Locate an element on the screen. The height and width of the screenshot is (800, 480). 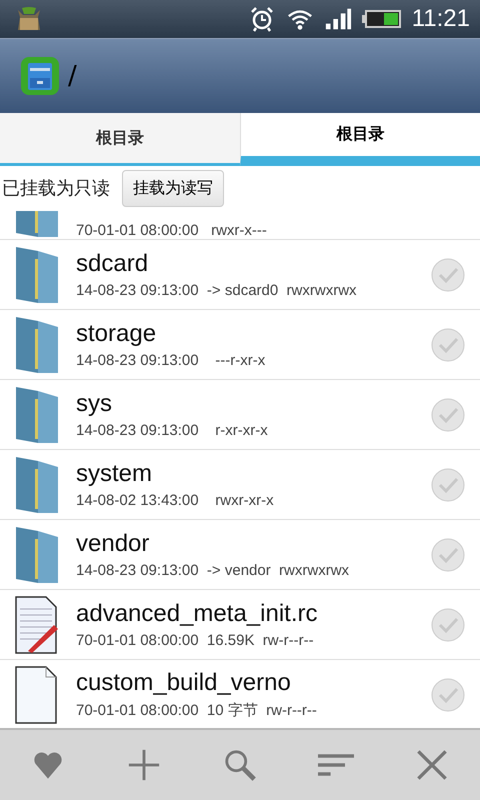
file-details: 70-01-01 08:00:00 rwxr-x--- is located at coordinates (172, 230).